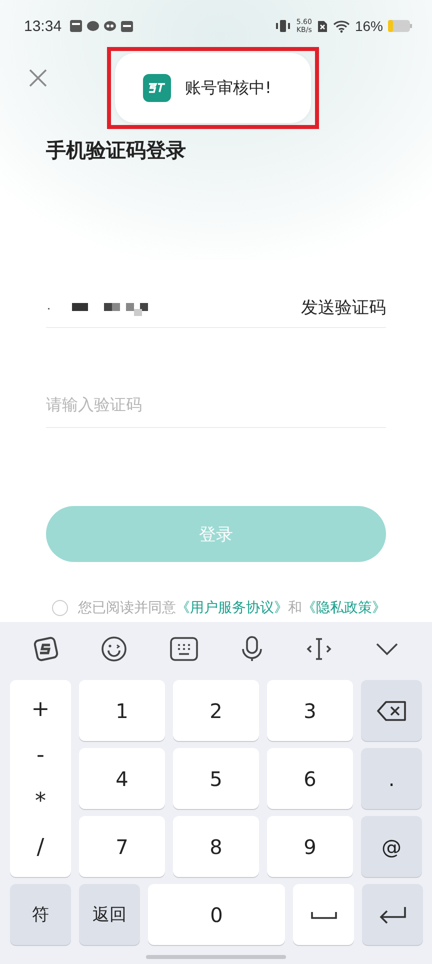 This screenshot has height=964, width=432. I want to click on symbols-key: 符, so click(40, 914).